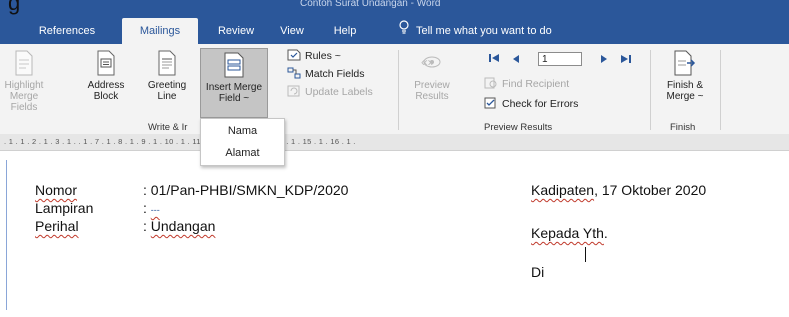 Image resolution: width=789 pixels, height=317 pixels. Describe the element at coordinates (294, 55) in the screenshot. I see `rules-icon` at that location.